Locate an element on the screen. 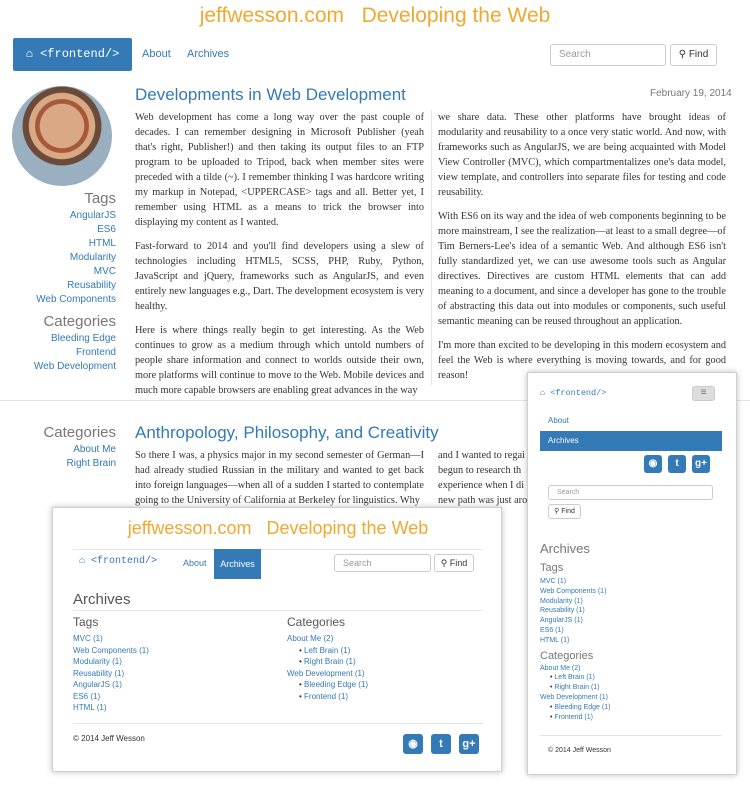  tag-link: Reusability is located at coordinates (75, 286).